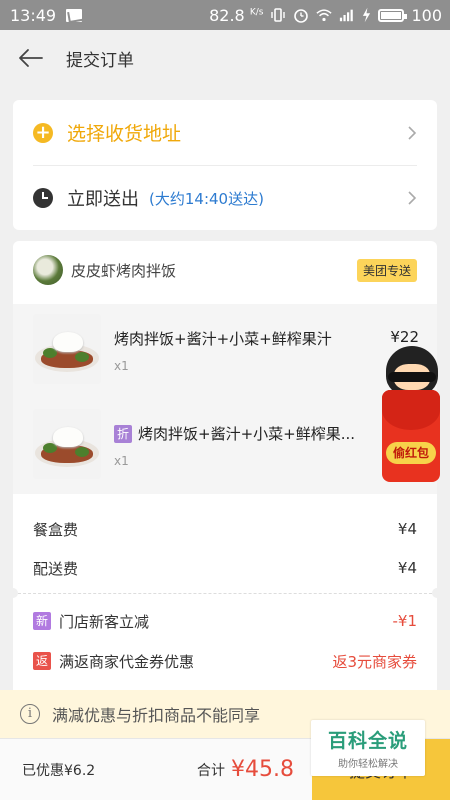 This screenshot has width=450, height=800. Describe the element at coordinates (124, 134) in the screenshot. I see `select-address-label: 选择收货地址` at that location.